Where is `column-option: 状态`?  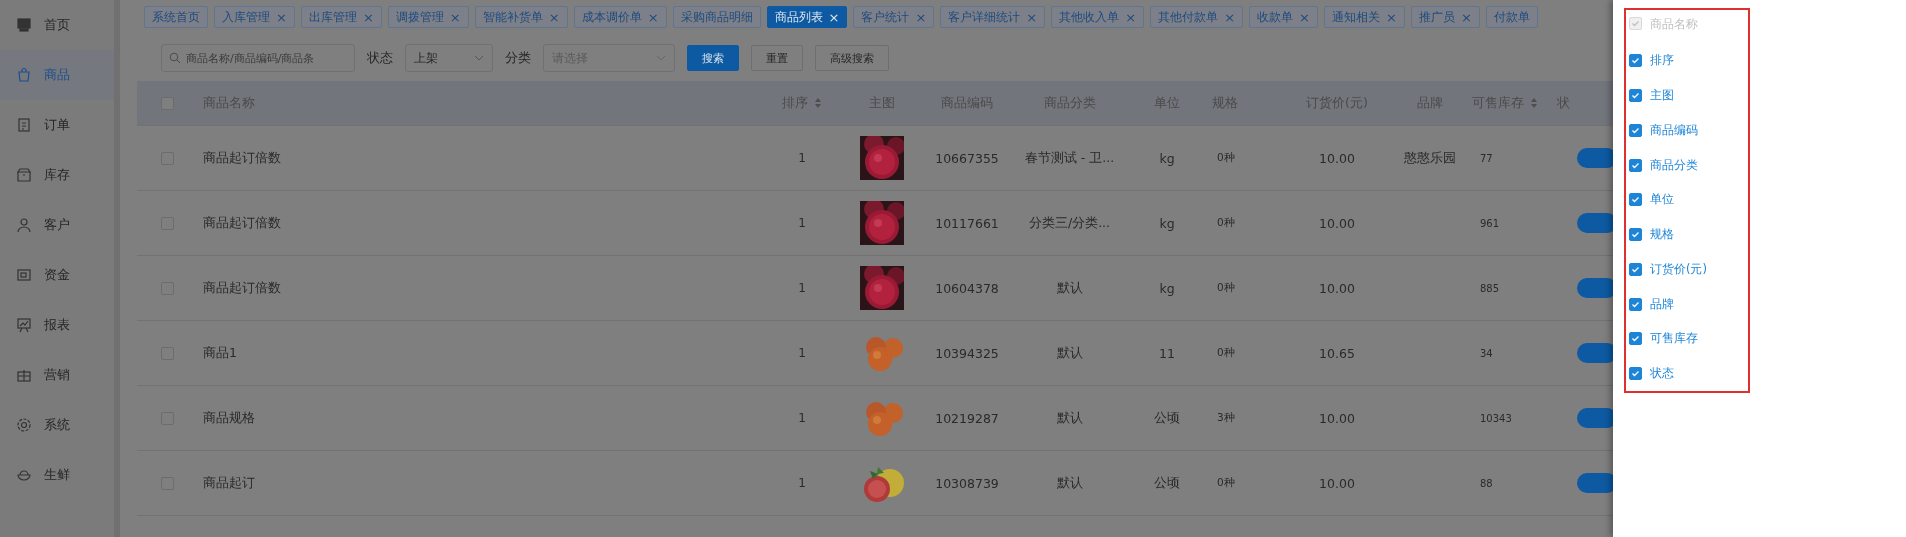 column-option: 状态 is located at coordinates (1688, 373).